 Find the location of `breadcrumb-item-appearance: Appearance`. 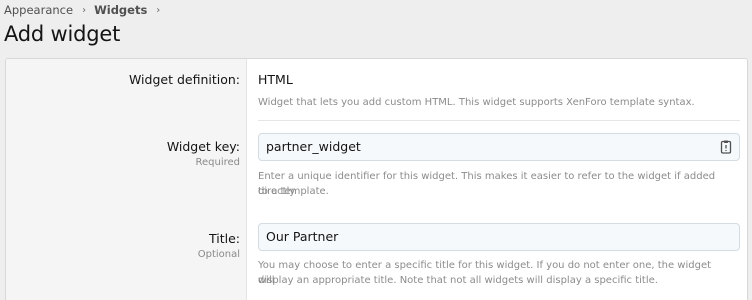

breadcrumb-item-appearance: Appearance is located at coordinates (38, 10).